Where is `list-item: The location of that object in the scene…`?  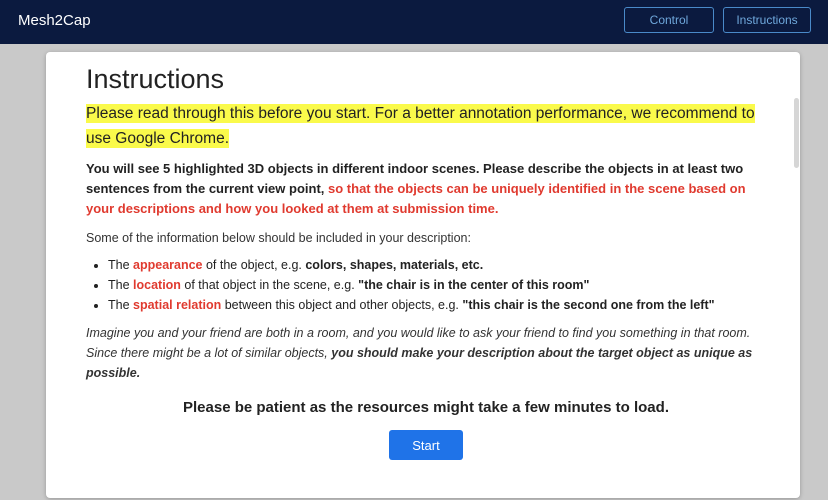
list-item: The location of that object in the scene… is located at coordinates (437, 285).